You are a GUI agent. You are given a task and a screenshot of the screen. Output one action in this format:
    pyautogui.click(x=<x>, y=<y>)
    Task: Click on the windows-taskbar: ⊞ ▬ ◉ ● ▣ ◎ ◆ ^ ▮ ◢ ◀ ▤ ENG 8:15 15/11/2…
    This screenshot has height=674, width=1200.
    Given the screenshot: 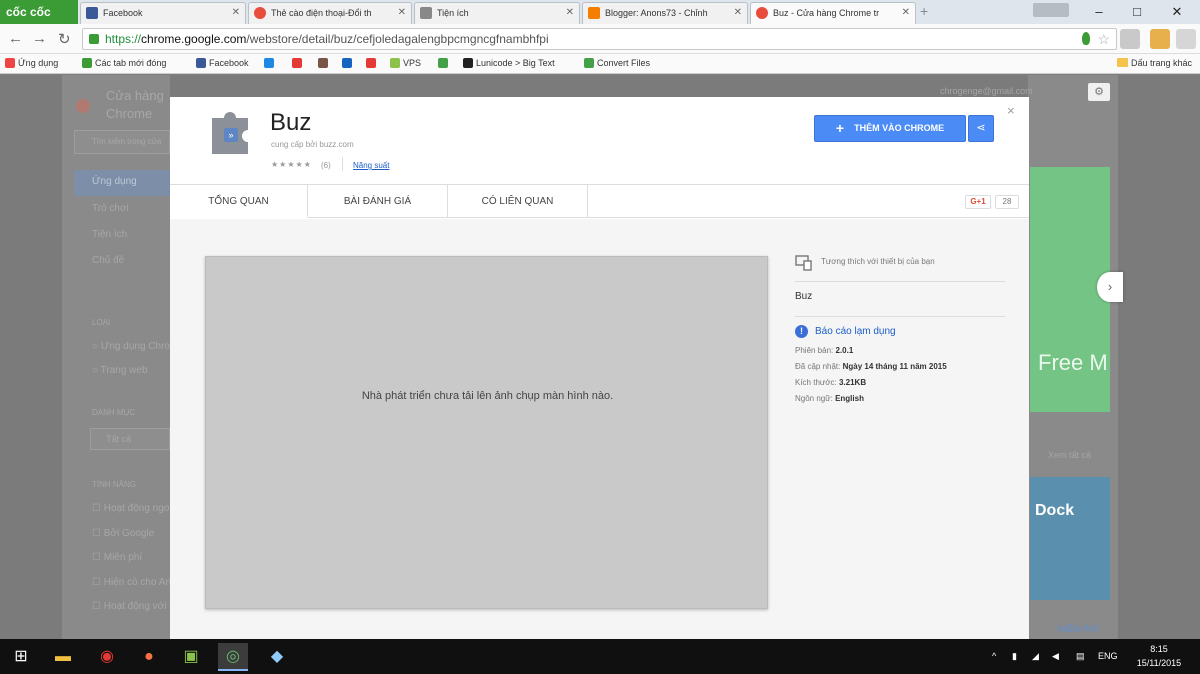 What is the action you would take?
    pyautogui.click(x=600, y=656)
    